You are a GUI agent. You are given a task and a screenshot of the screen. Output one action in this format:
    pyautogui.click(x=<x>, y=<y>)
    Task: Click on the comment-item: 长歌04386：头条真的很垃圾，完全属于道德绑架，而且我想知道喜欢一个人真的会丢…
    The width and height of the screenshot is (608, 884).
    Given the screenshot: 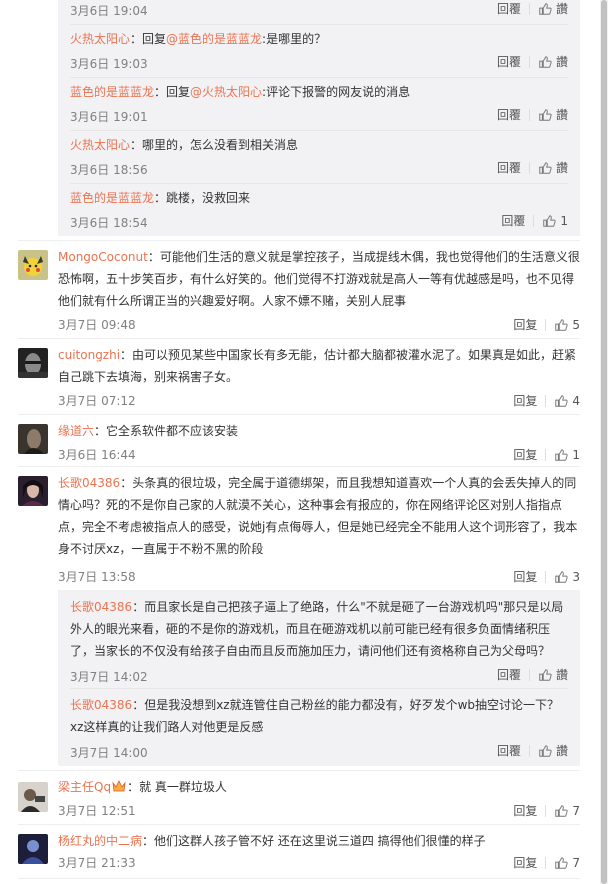 What is the action you would take?
    pyautogui.click(x=299, y=528)
    